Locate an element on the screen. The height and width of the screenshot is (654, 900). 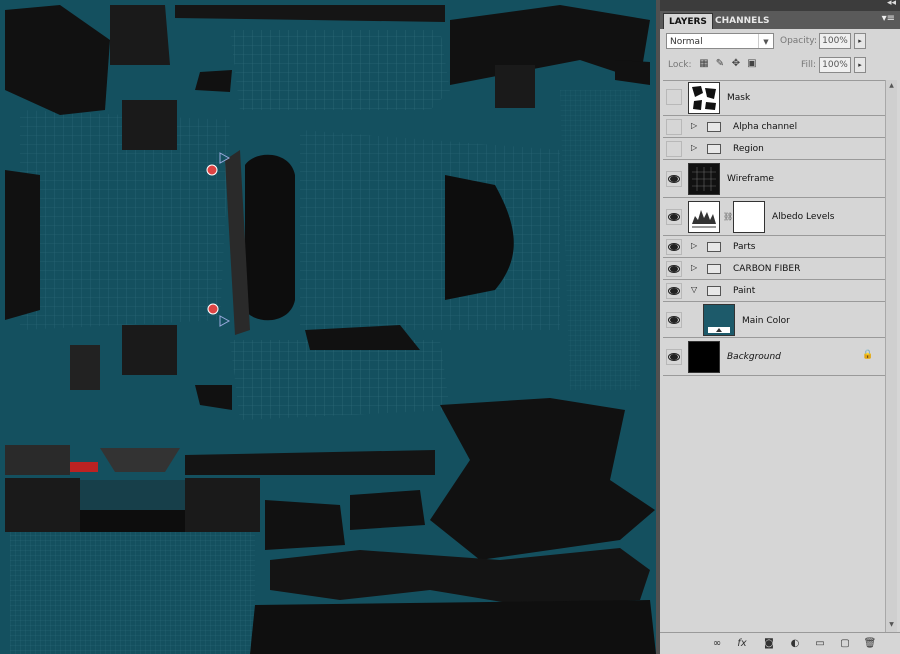
opacity-slider-icon: ▸ is located at coordinates (860, 41).